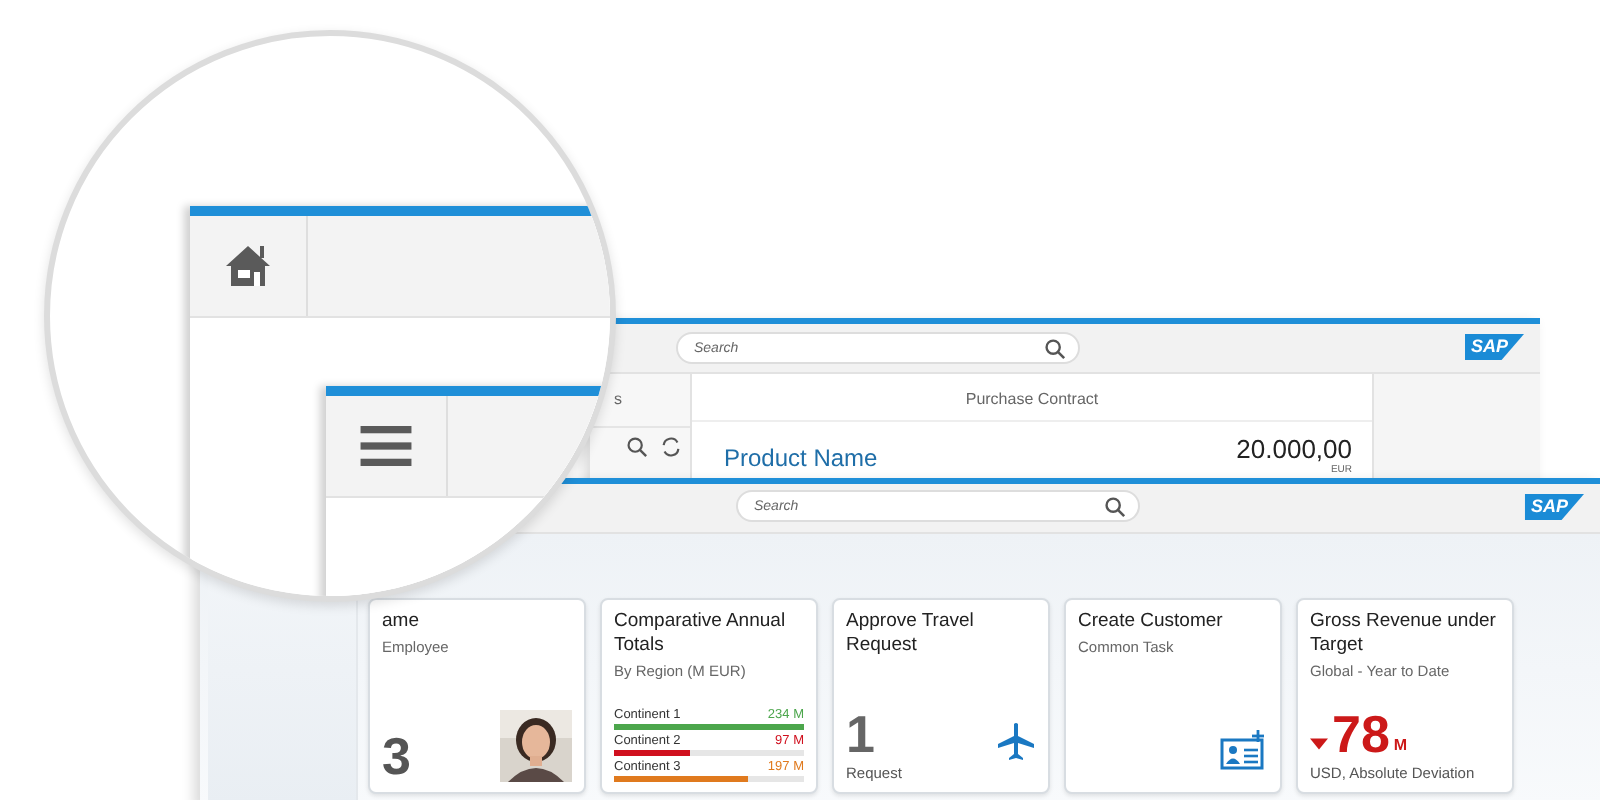  Describe the element at coordinates (1361, 734) in the screenshot. I see `kpi-value: 78` at that location.